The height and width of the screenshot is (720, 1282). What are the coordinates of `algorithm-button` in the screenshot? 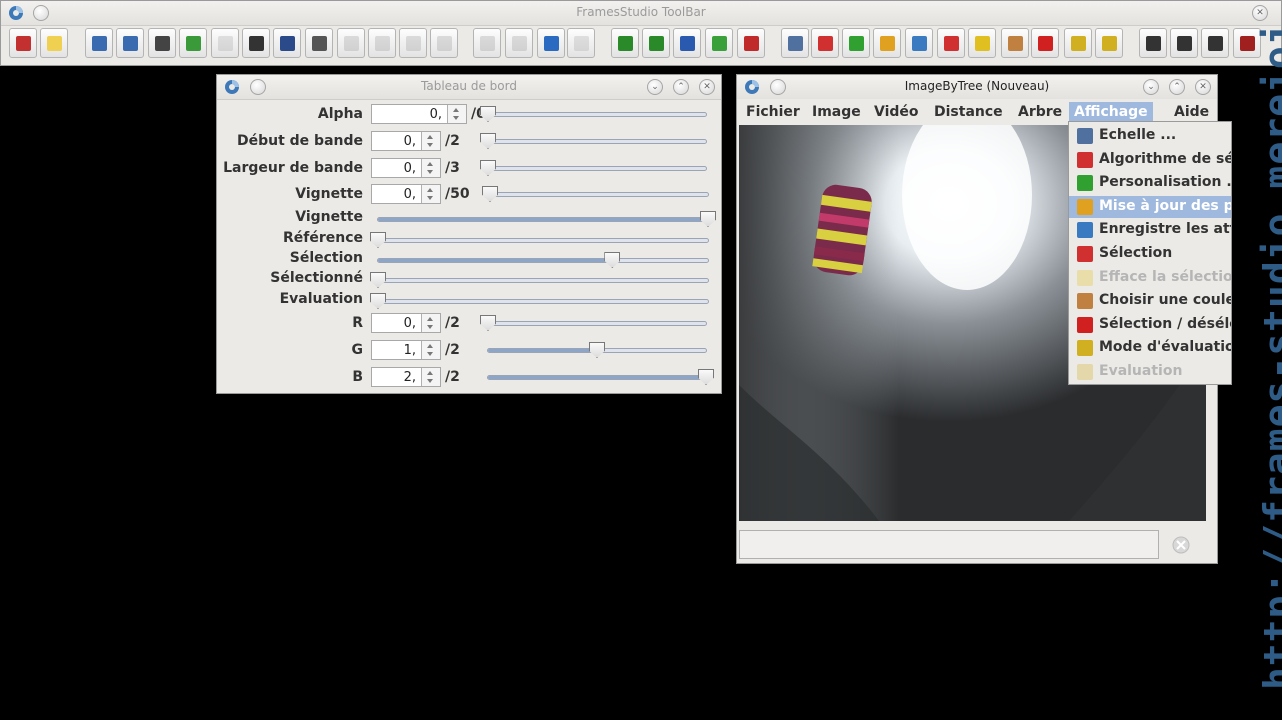 It's located at (825, 43).